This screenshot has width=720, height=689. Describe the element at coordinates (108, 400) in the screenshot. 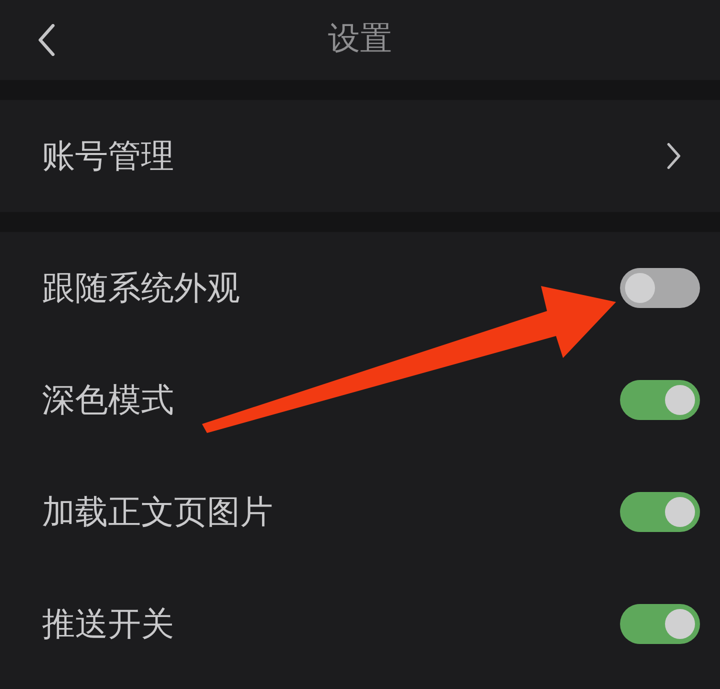

I see `setting-label: 深色模式` at that location.